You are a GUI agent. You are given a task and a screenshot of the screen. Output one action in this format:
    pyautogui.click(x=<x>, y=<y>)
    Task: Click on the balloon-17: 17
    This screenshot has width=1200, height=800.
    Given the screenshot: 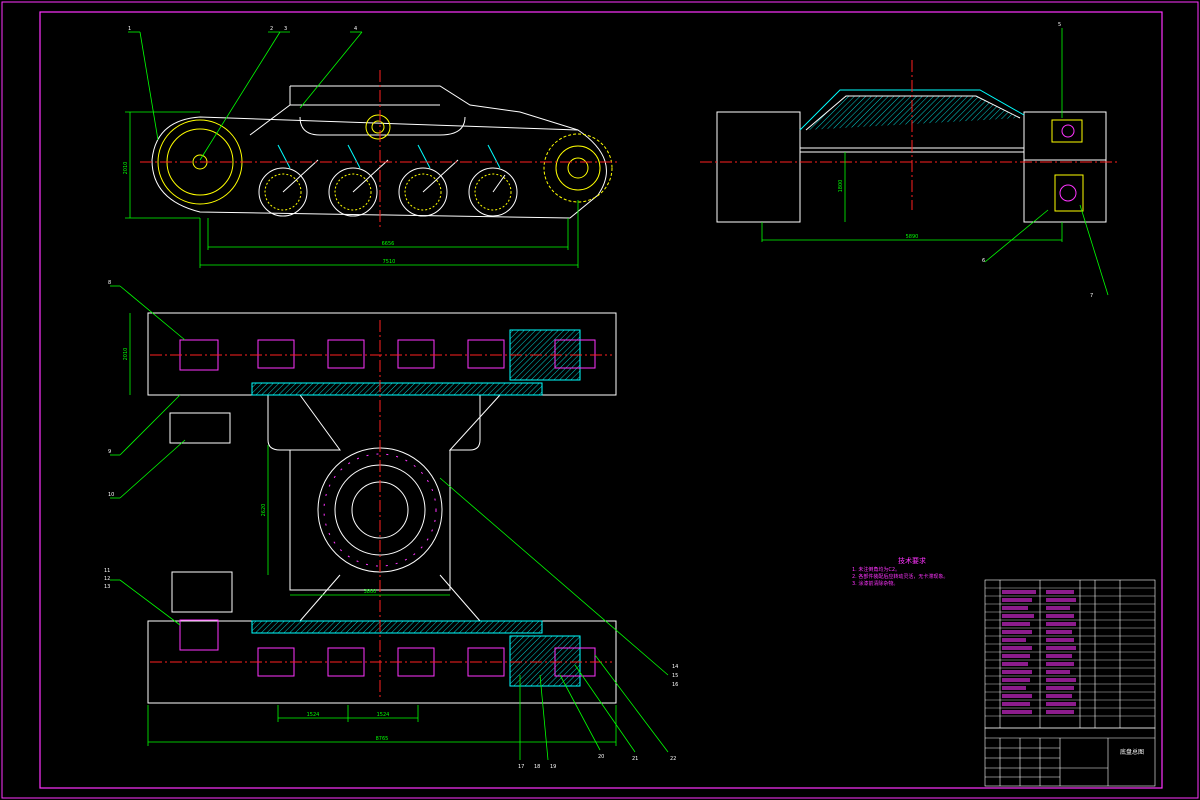 What is the action you would take?
    pyautogui.click(x=521, y=767)
    